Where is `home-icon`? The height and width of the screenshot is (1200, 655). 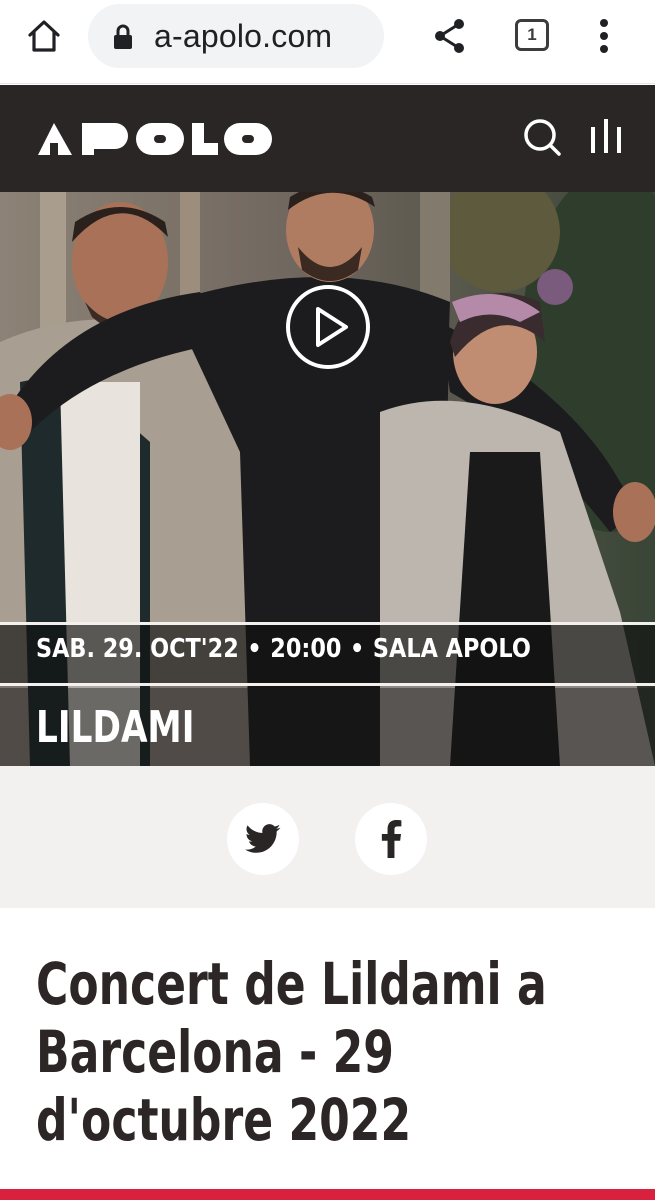
home-icon is located at coordinates (44, 36).